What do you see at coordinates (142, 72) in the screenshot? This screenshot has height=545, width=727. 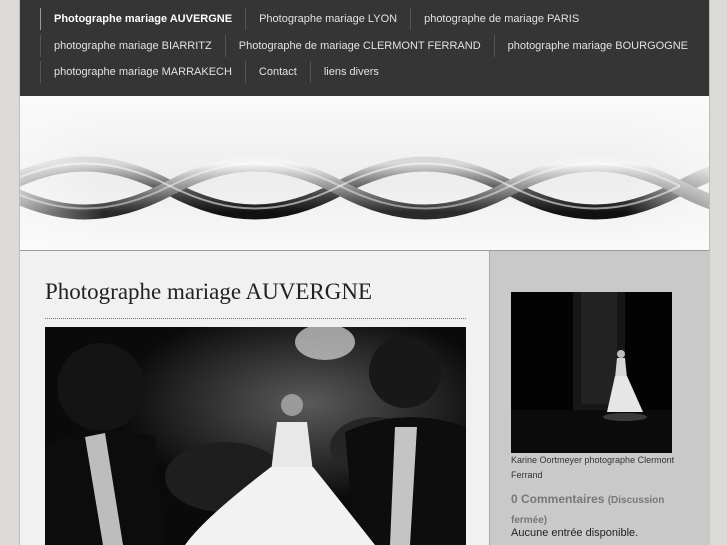 I see `nav-item-marrakech: photographe mariage MARRAKECH` at bounding box center [142, 72].